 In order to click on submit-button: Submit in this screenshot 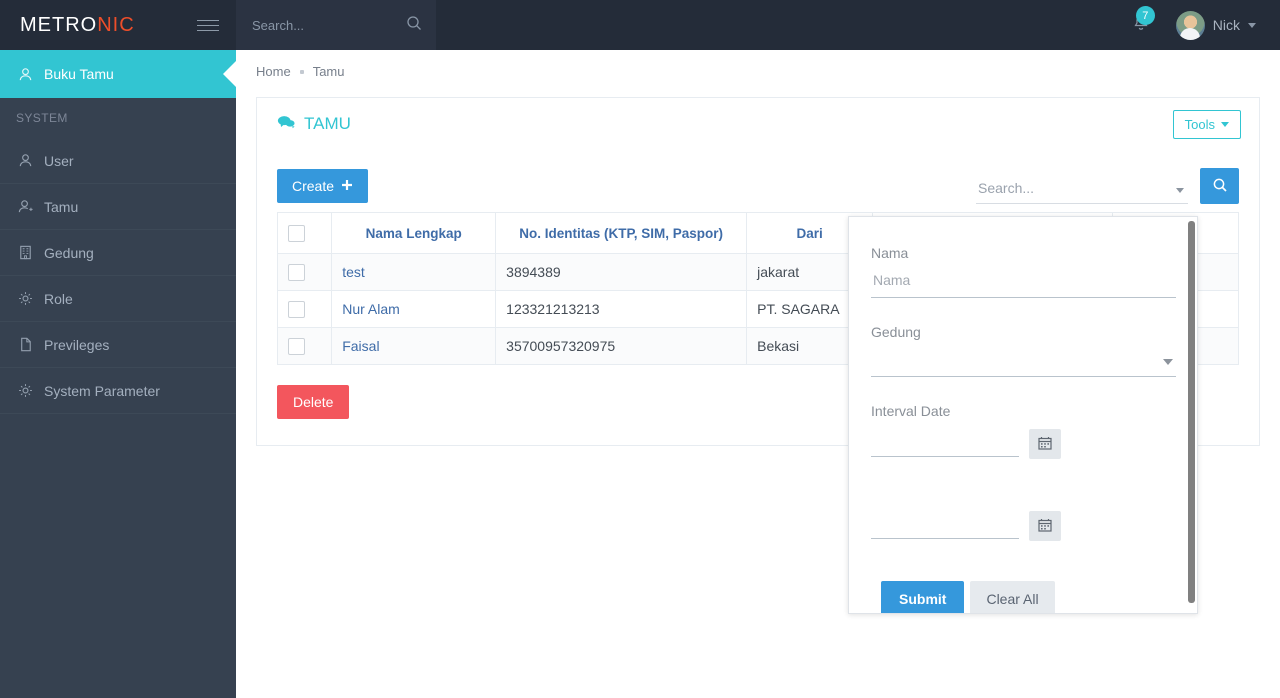, I will do `click(923, 597)`.